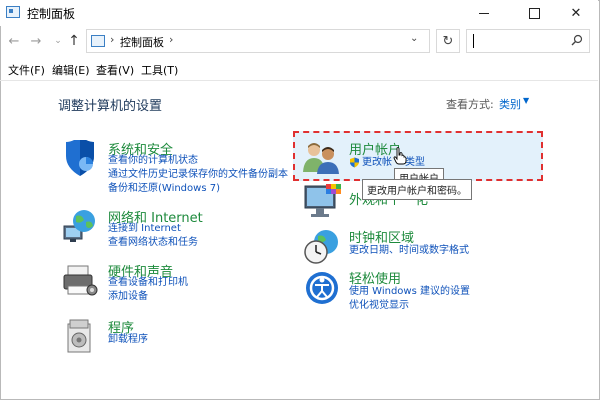 The image size is (600, 400). Describe the element at coordinates (322, 246) in the screenshot. I see `clock-globe-icon` at that location.